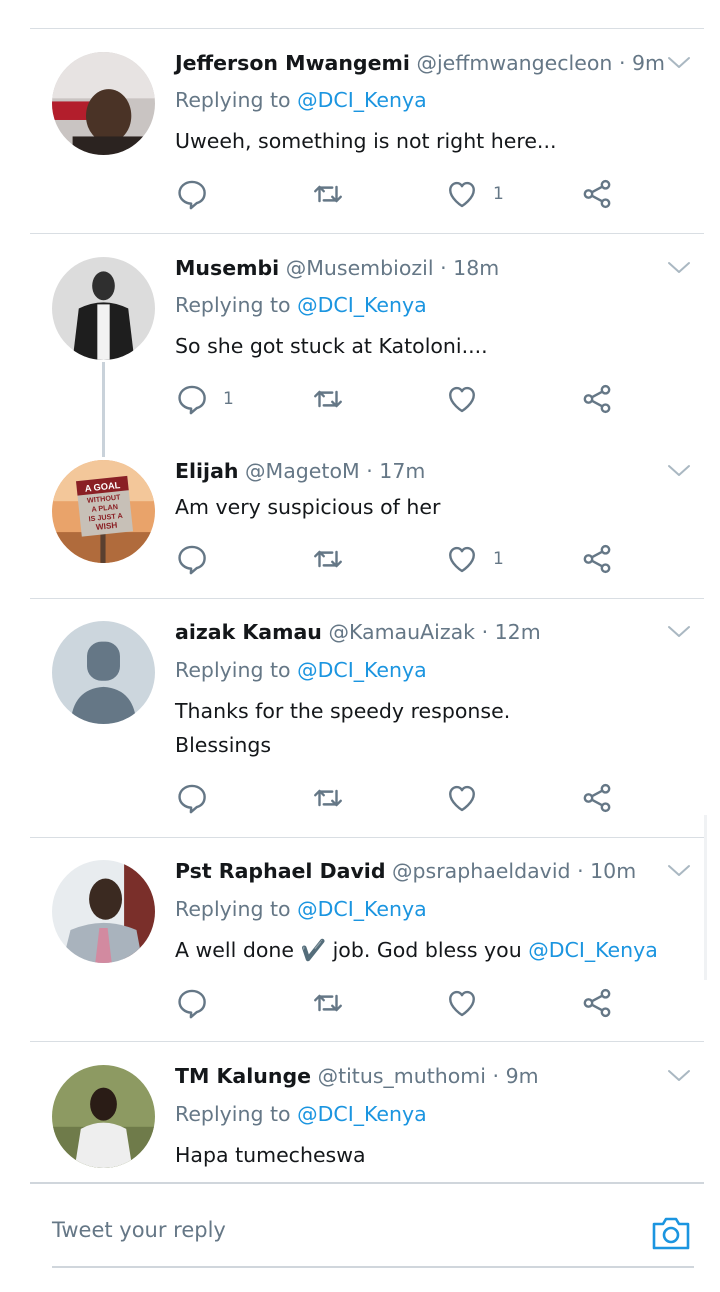 Image resolution: width=720 pixels, height=1292 pixels. I want to click on tweet-text-line: Thanks for the speedy response., so click(343, 711).